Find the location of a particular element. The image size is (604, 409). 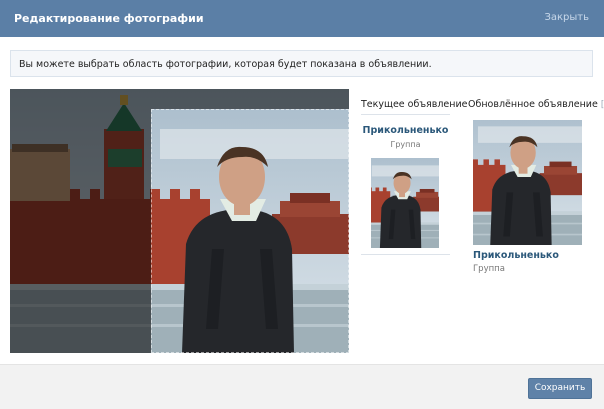

current-ad-name: Прикольненько is located at coordinates (405, 130).